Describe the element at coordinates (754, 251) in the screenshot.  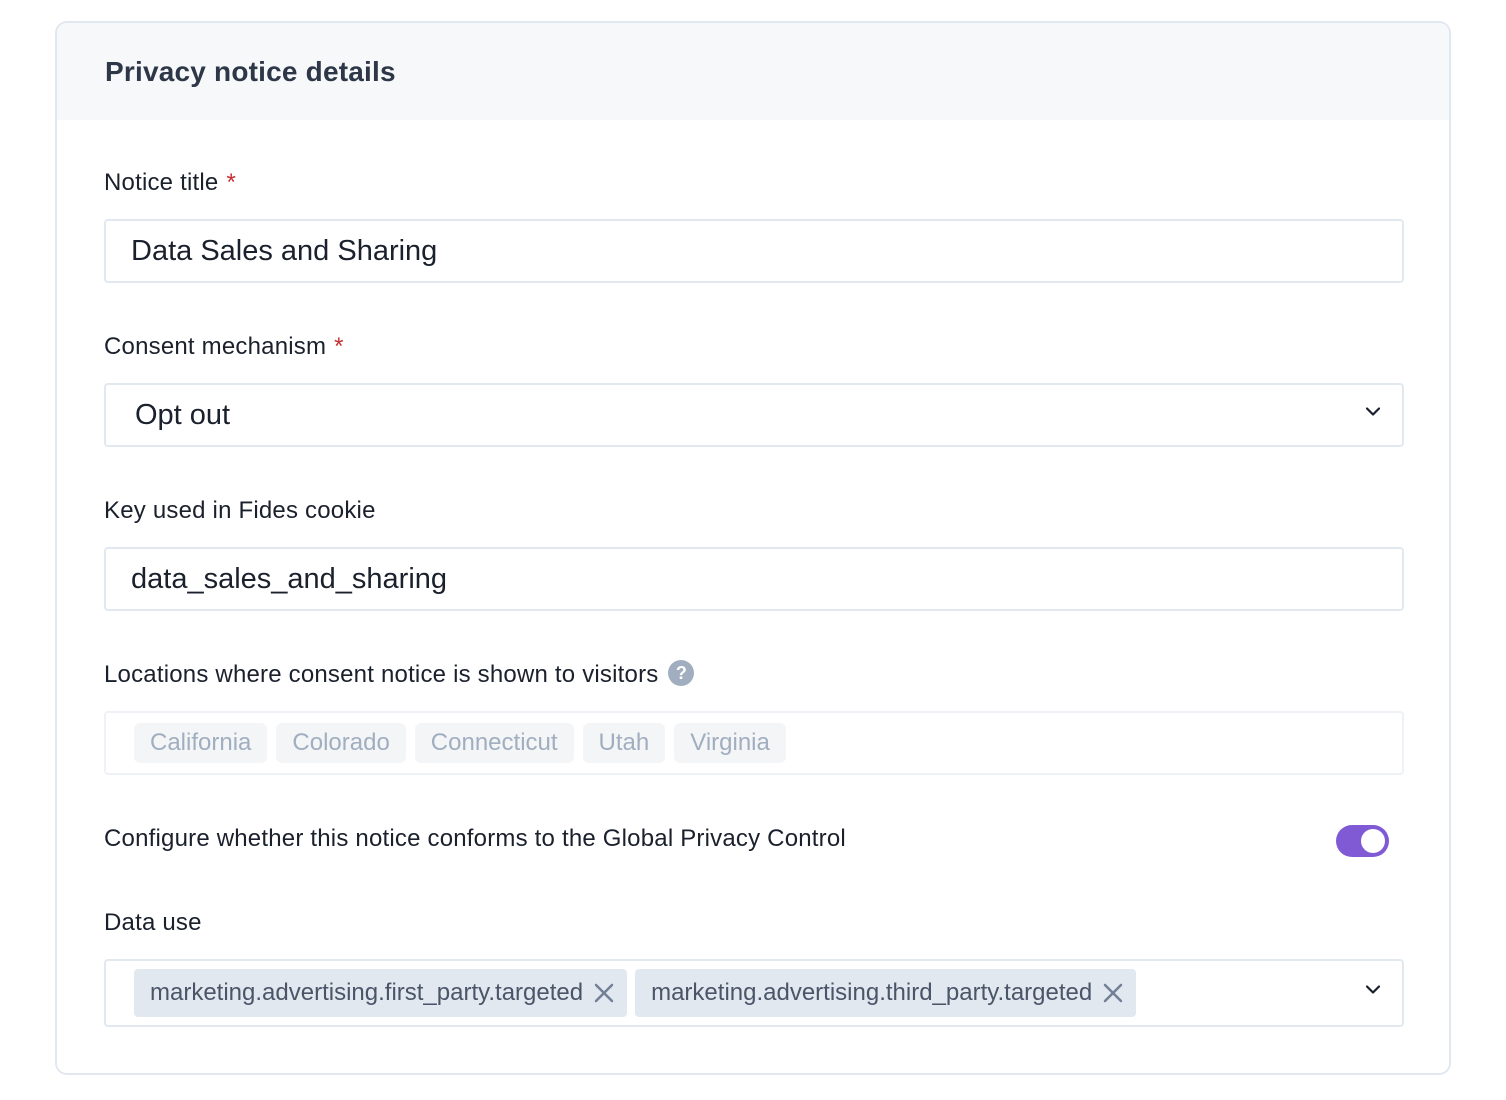
I see `notice-title-input: Data Sales and Sharing` at that location.